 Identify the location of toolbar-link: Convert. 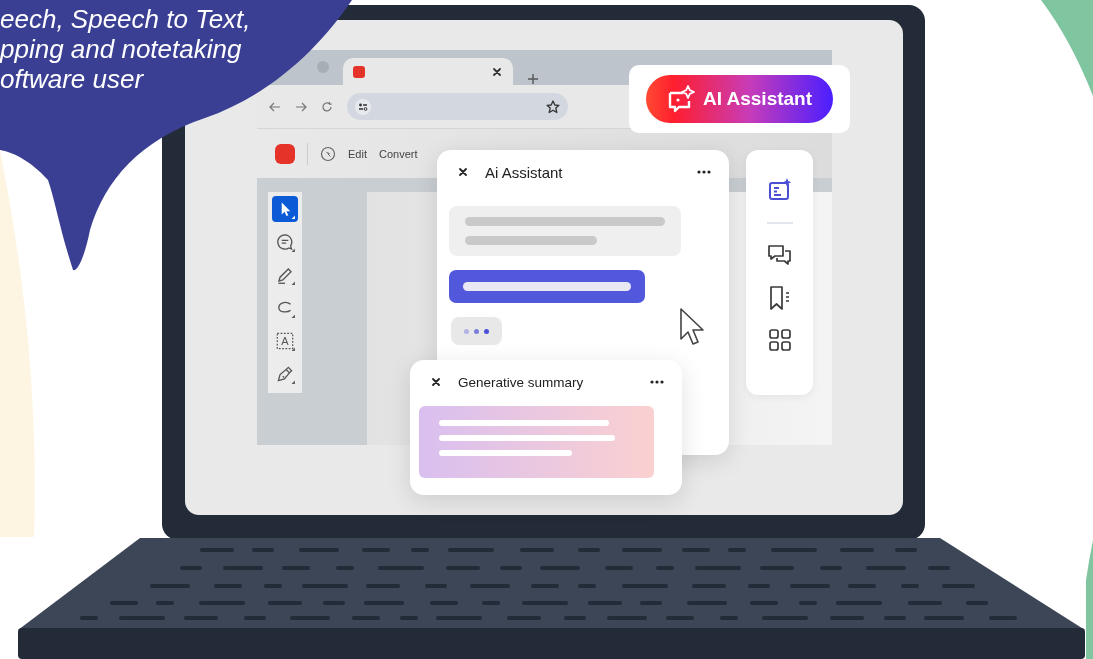
(398, 153).